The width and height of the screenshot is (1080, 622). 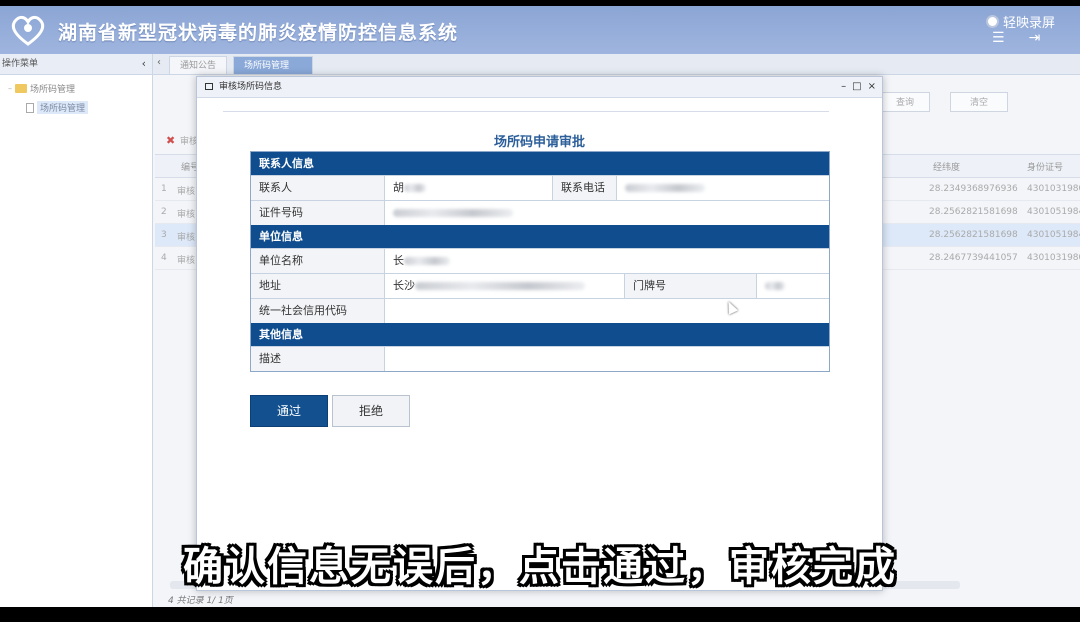 What do you see at coordinates (273, 72) in the screenshot?
I see `tab-venue-code: 场所码管理 ×` at bounding box center [273, 72].